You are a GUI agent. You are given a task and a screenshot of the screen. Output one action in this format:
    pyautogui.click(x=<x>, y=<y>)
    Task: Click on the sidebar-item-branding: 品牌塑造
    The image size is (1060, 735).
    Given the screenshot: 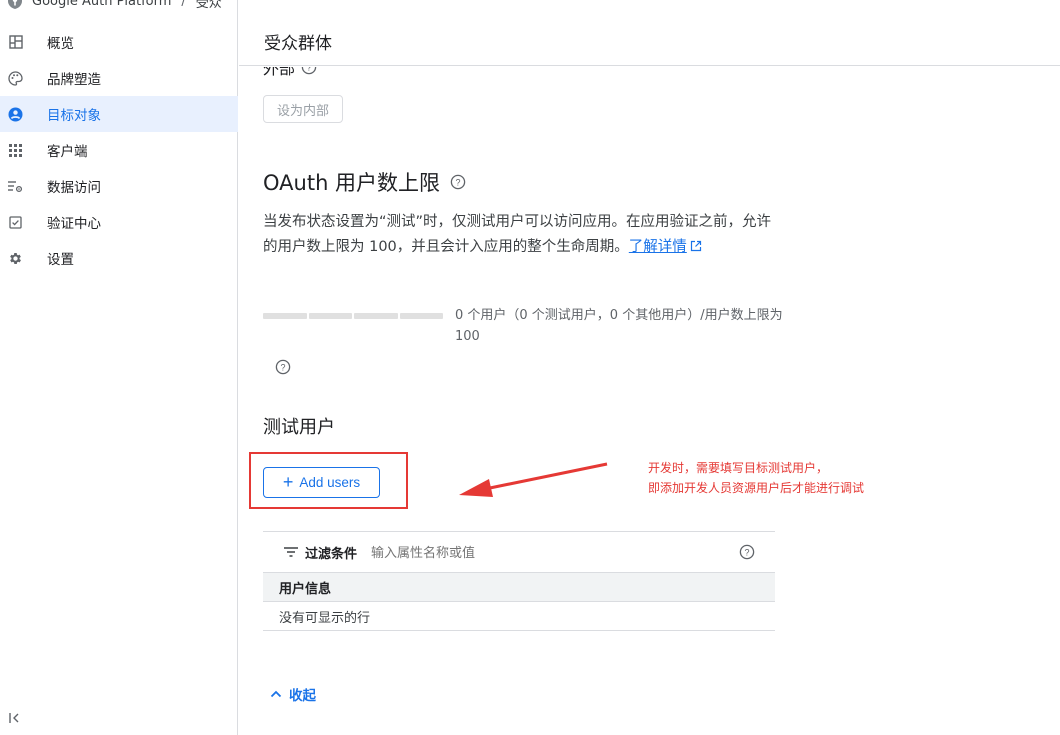 What is the action you would take?
    pyautogui.click(x=119, y=78)
    